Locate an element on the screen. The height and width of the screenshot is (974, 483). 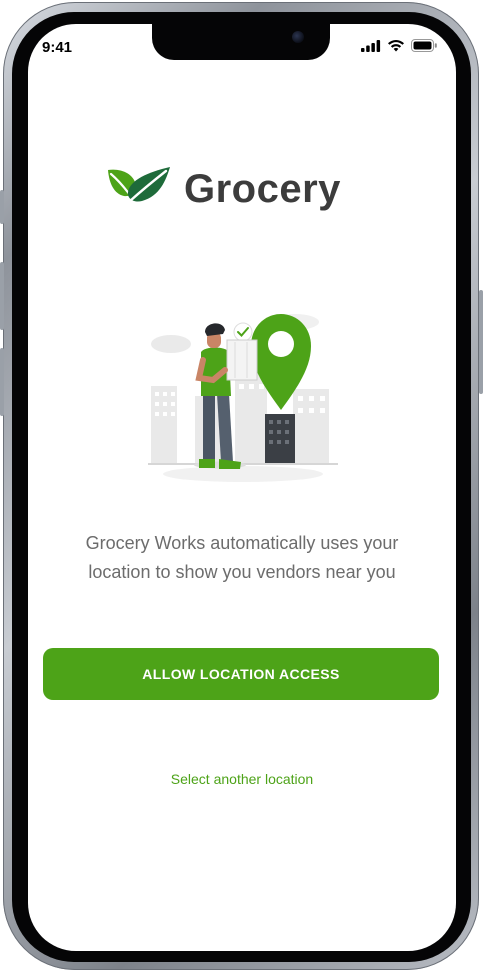
mute-switch is located at coordinates (2, 207).